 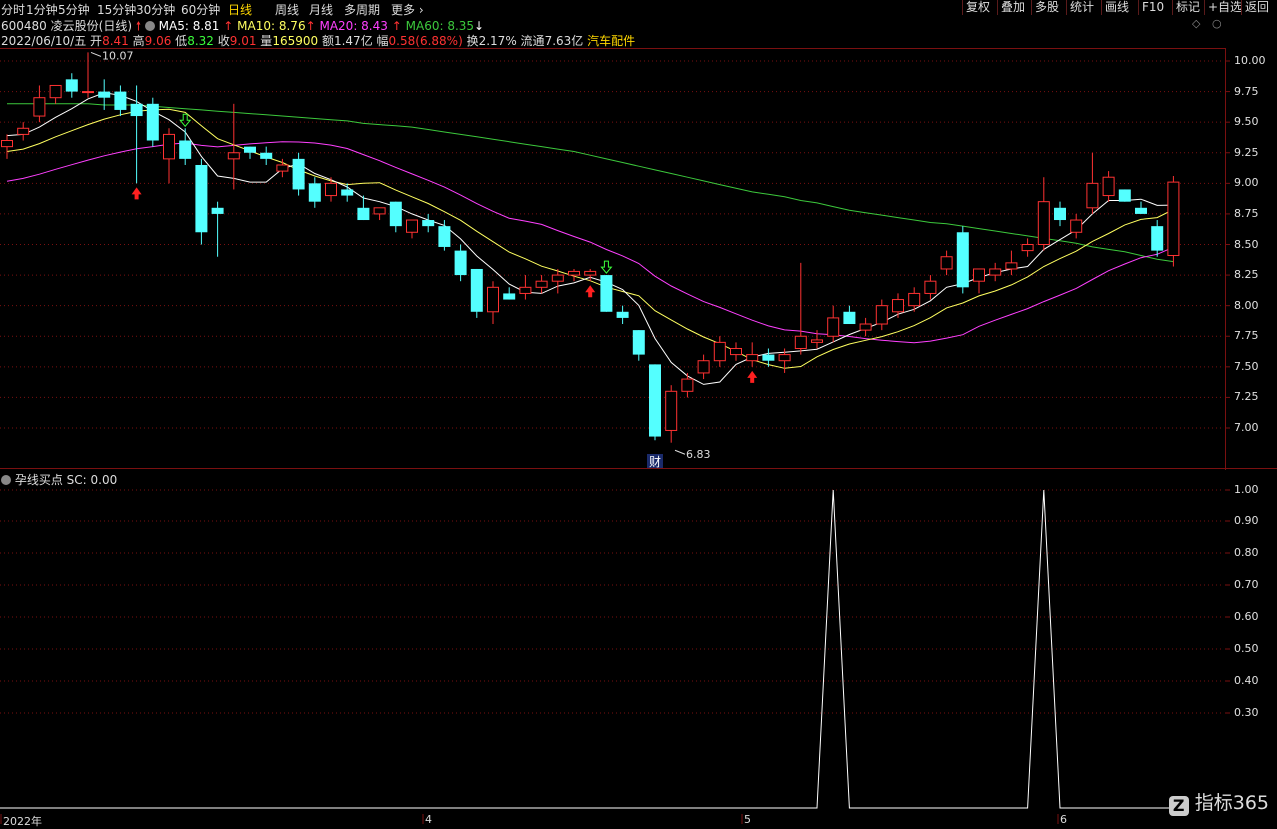 I want to click on x-axis-label: 2022年, so click(x=22, y=821).